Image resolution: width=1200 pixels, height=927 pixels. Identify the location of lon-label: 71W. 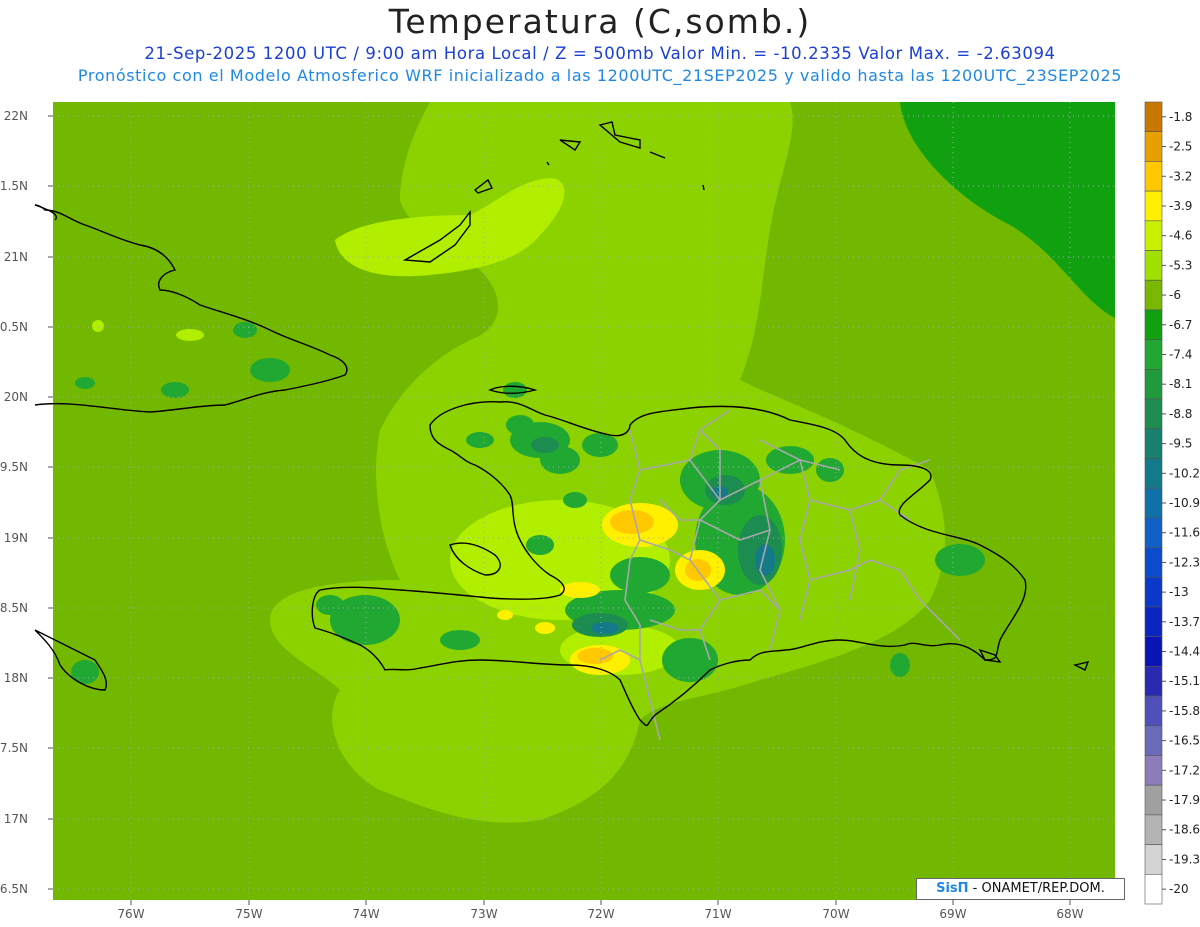
(717, 914).